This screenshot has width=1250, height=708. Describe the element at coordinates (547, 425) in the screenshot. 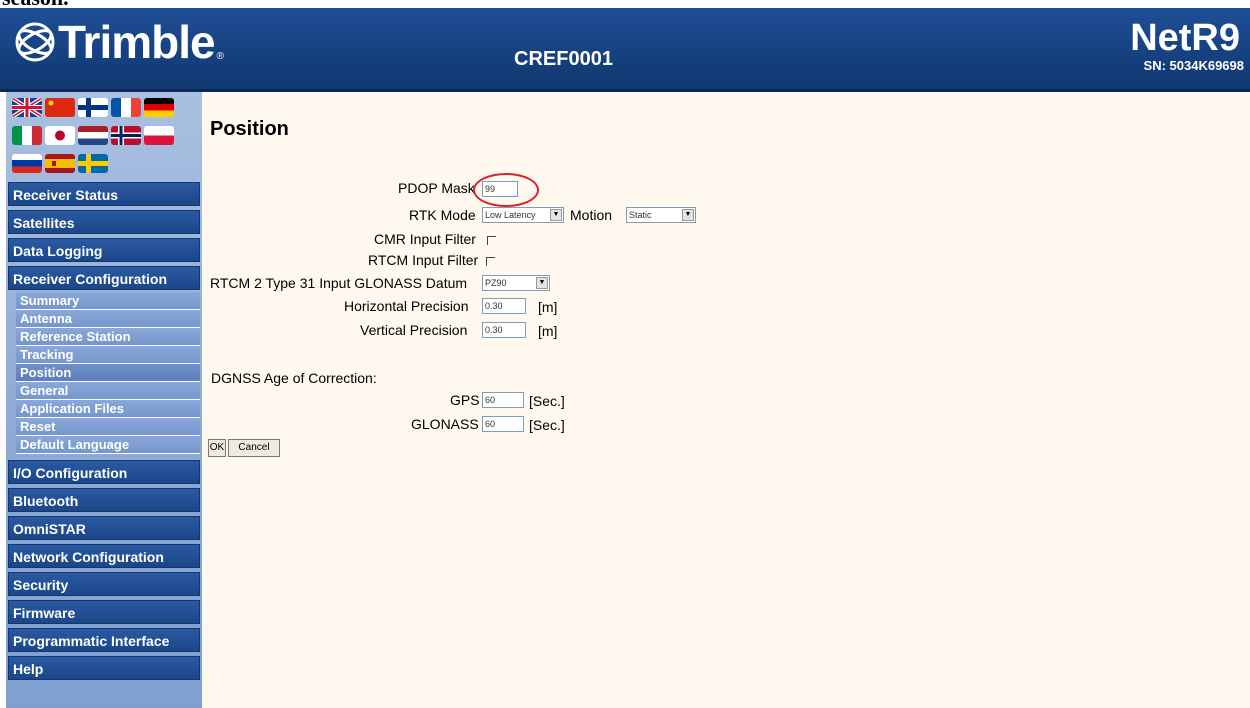

I see `glonass-age-unit: [Sec.]` at that location.